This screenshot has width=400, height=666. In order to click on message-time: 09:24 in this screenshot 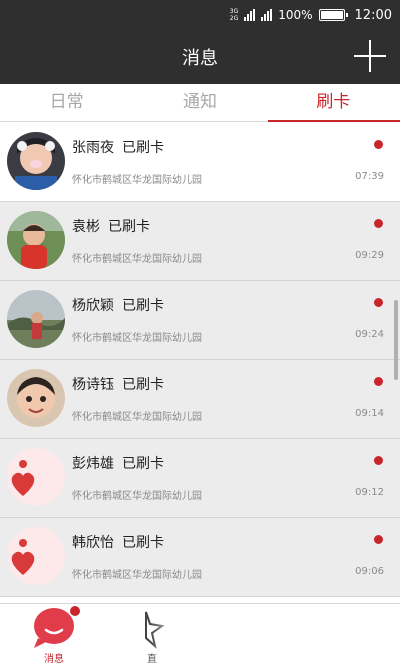, I will do `click(369, 334)`.